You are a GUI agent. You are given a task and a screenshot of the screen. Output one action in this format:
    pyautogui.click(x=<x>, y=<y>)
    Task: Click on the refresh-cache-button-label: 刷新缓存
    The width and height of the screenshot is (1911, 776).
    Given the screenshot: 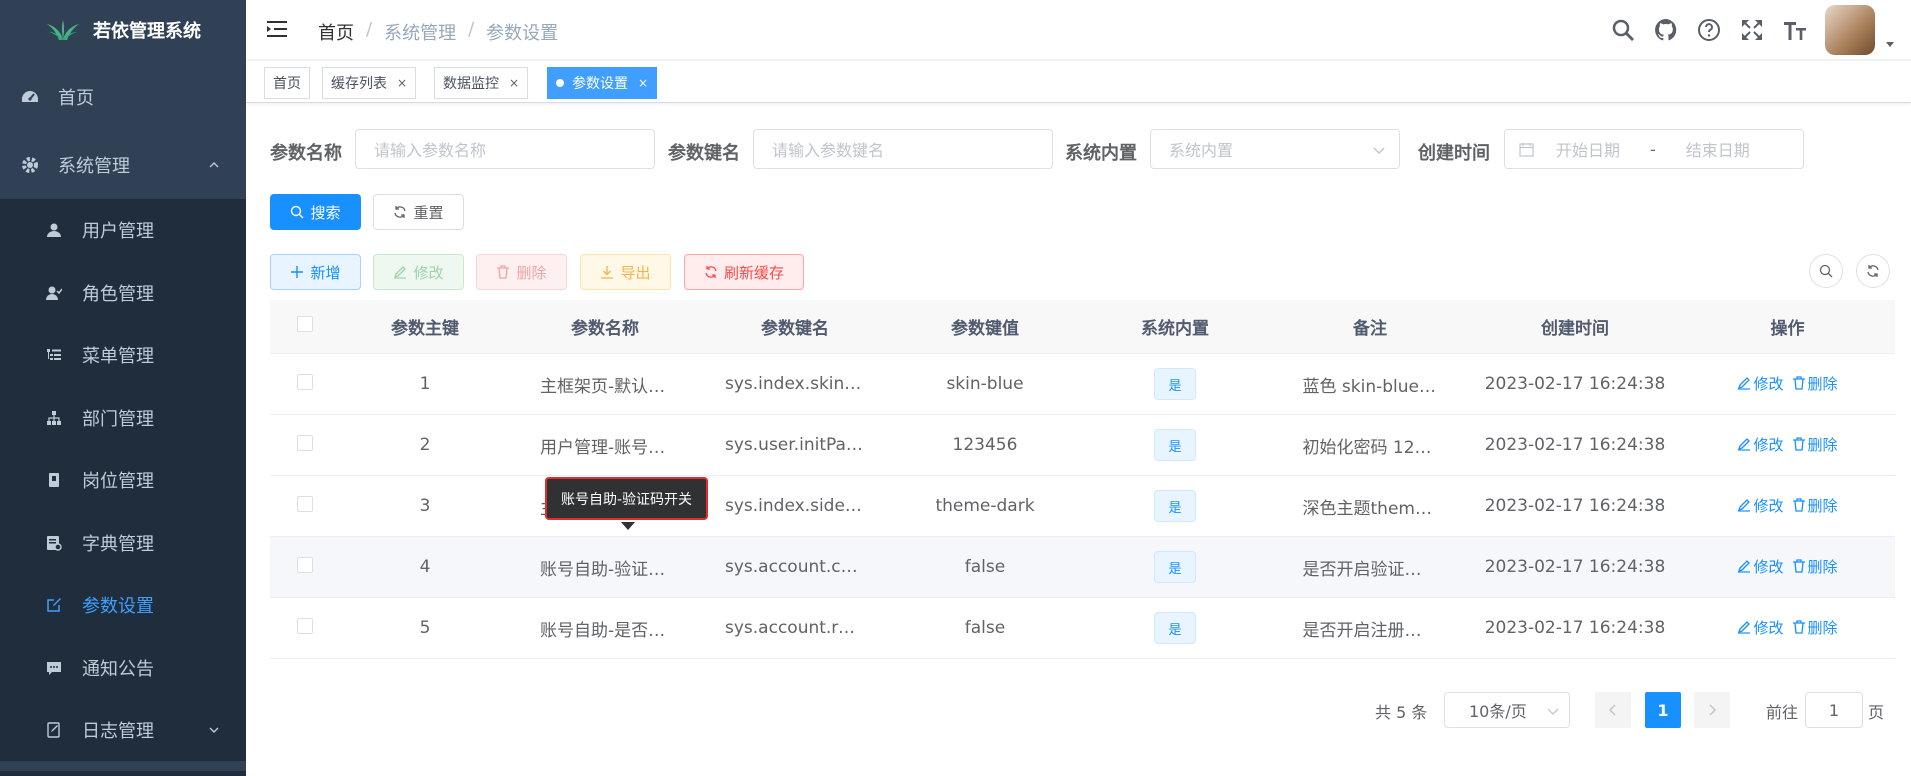 What is the action you would take?
    pyautogui.click(x=753, y=272)
    